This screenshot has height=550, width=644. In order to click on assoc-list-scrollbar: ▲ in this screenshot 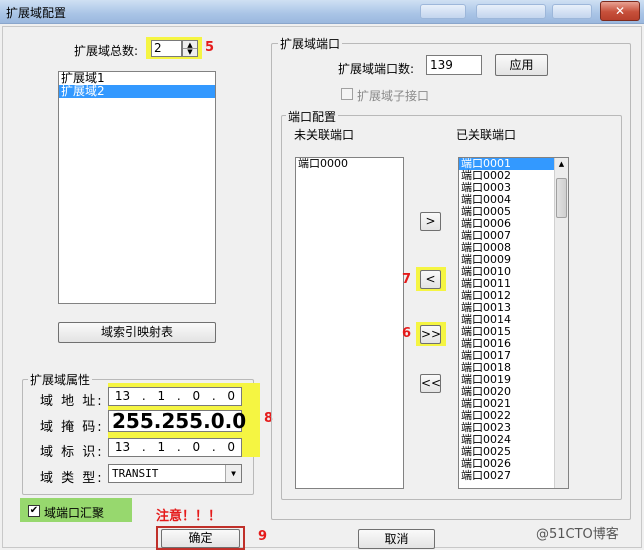, I will do `click(561, 323)`.